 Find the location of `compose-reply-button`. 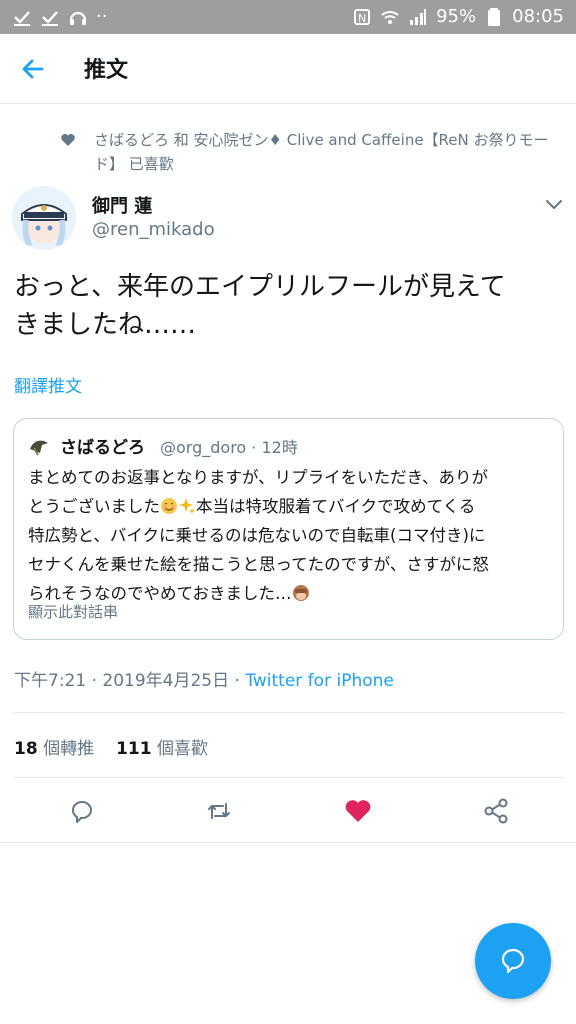

compose-reply-button is located at coordinates (513, 961).